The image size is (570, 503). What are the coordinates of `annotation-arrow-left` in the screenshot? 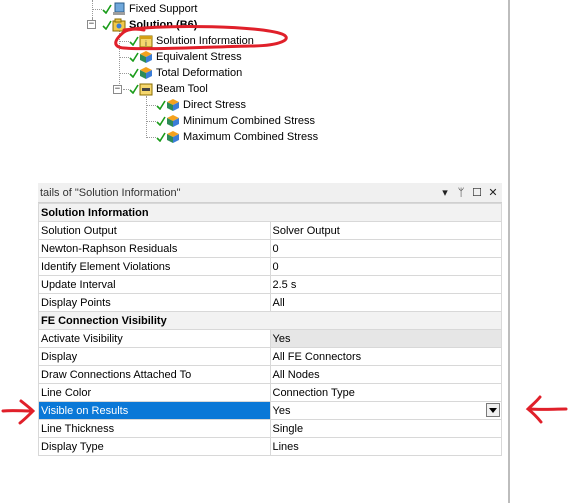 It's located at (546, 409).